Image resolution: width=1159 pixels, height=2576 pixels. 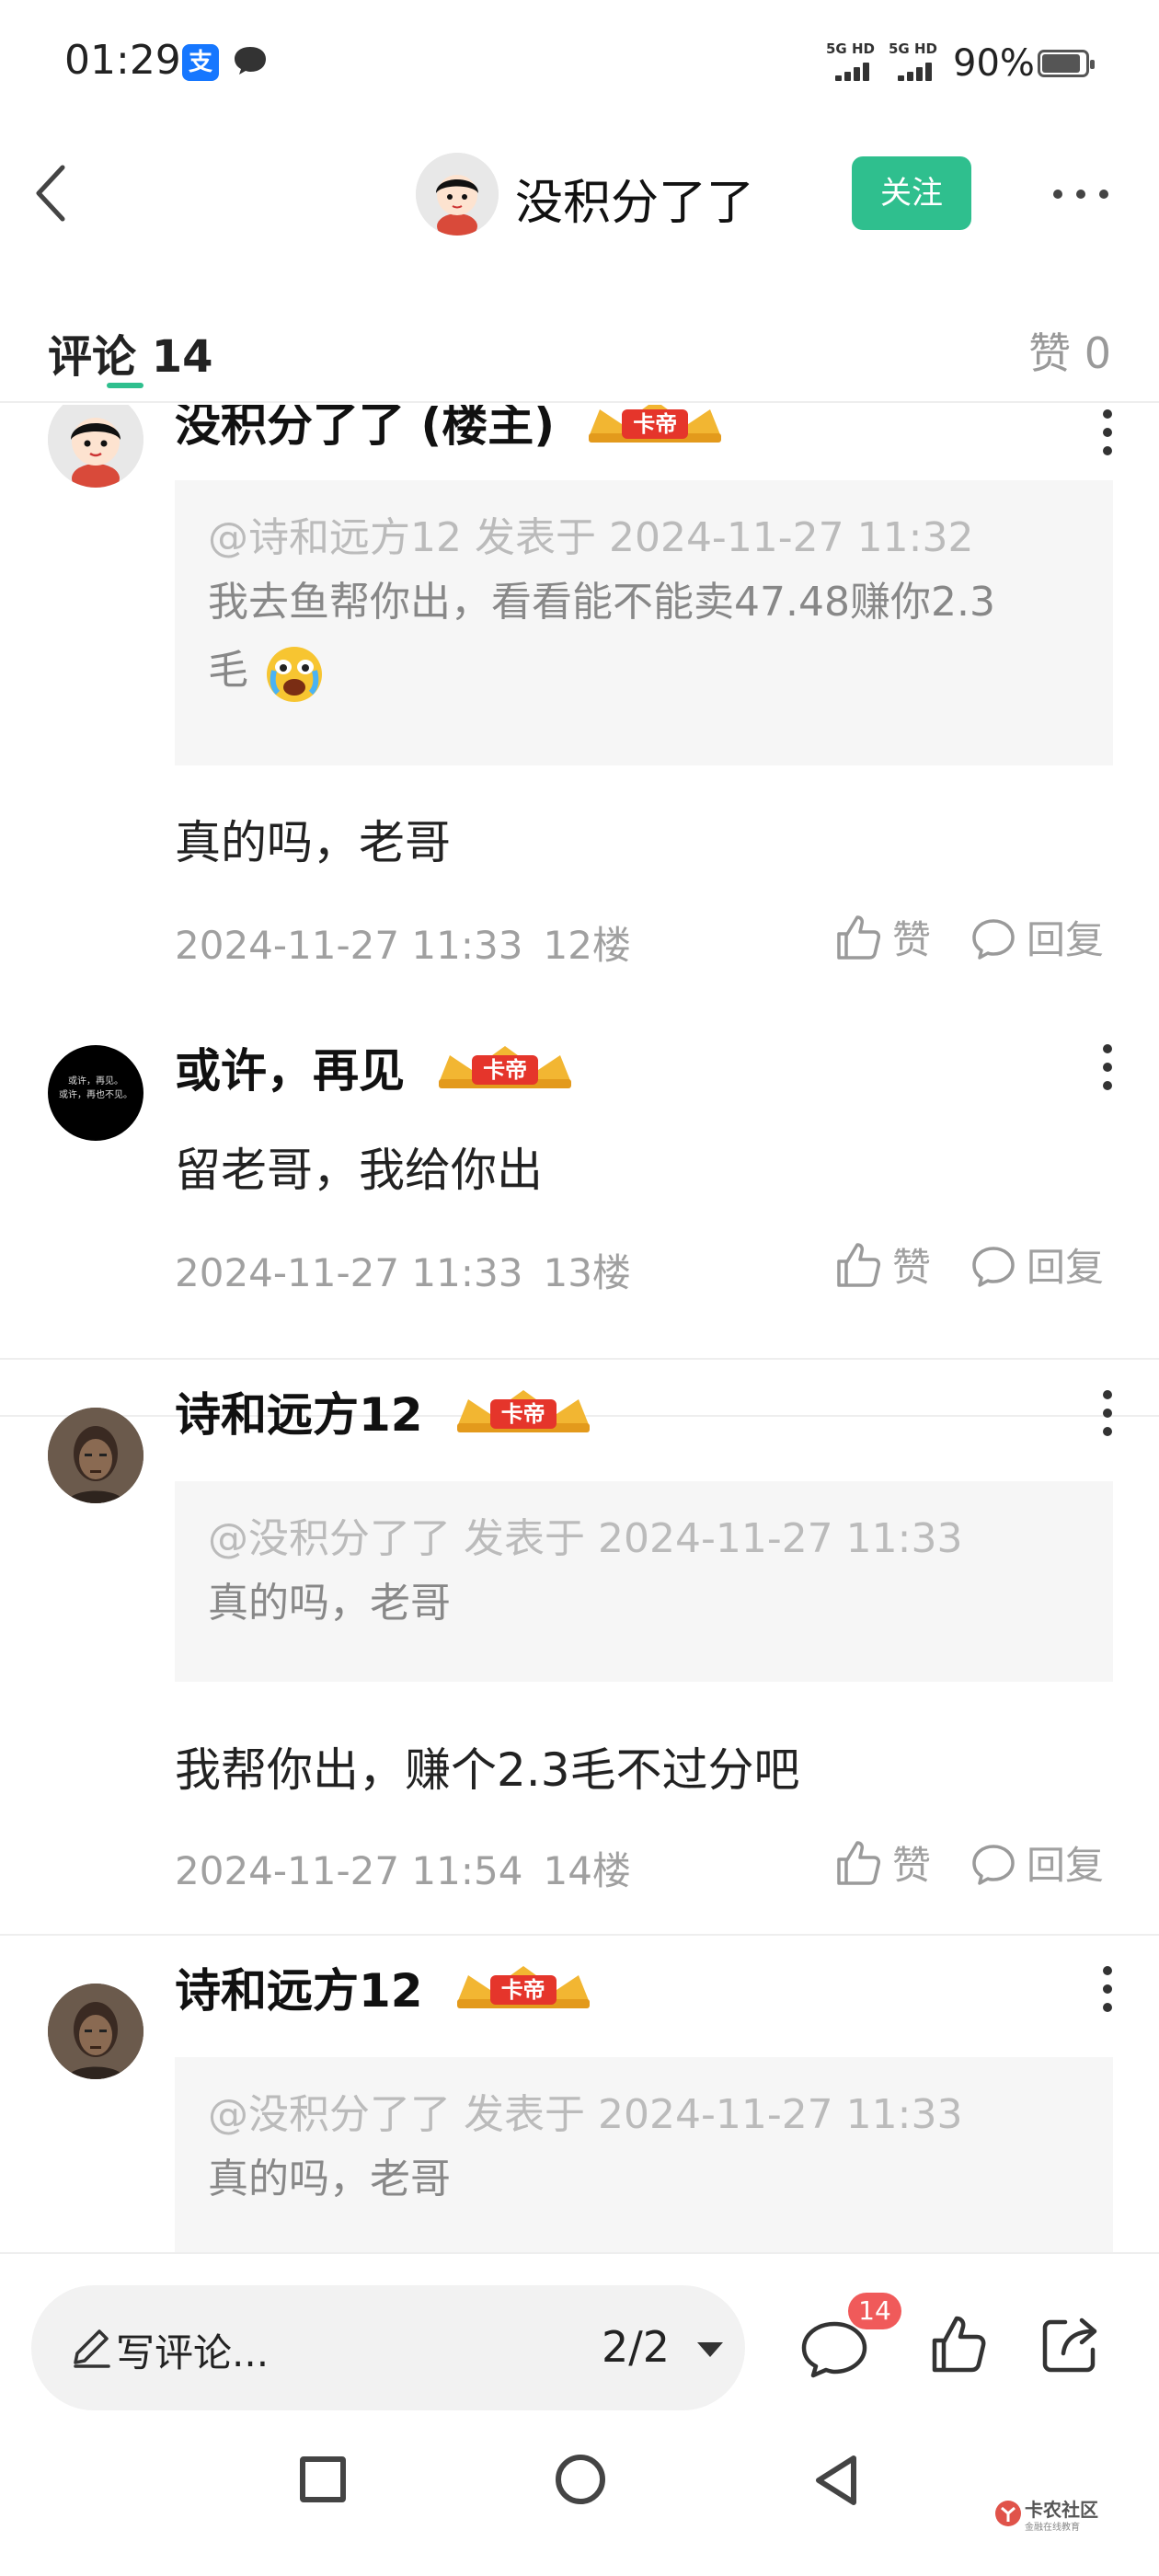 I want to click on signal-icon: 5G HD 5G HD, so click(x=886, y=60).